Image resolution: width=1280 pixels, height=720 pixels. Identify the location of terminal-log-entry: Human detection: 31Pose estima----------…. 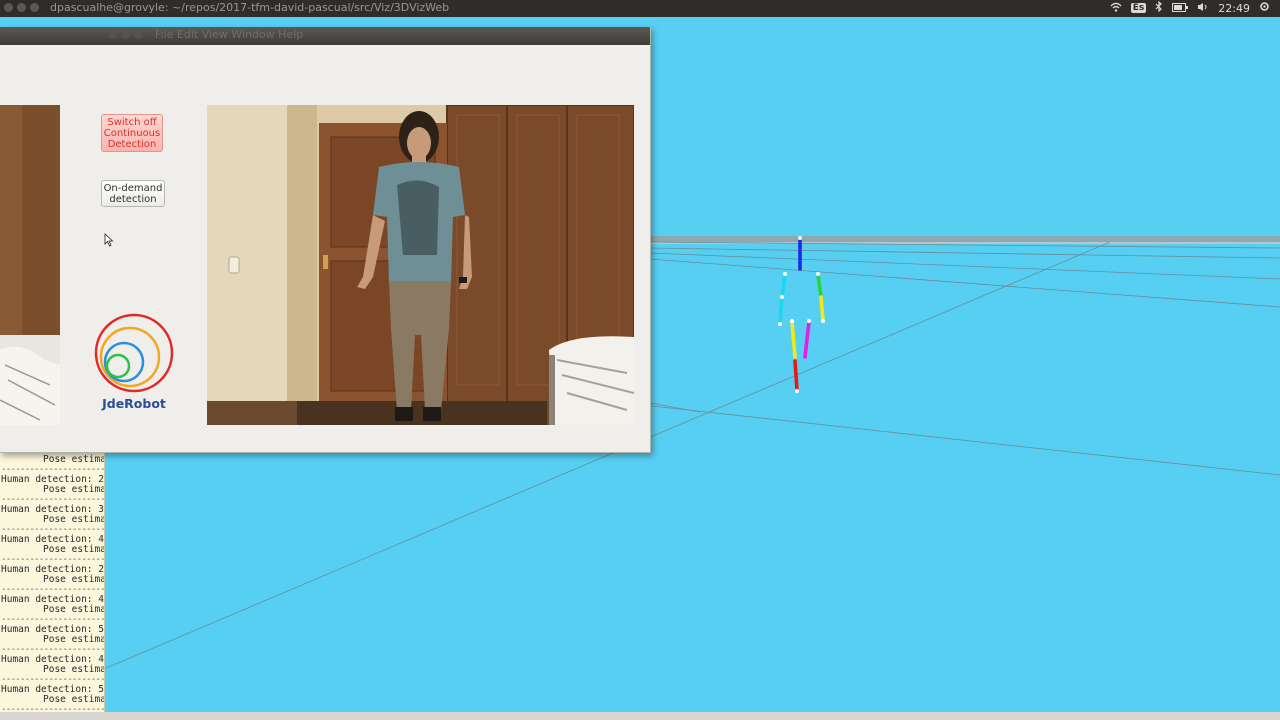
(52, 463).